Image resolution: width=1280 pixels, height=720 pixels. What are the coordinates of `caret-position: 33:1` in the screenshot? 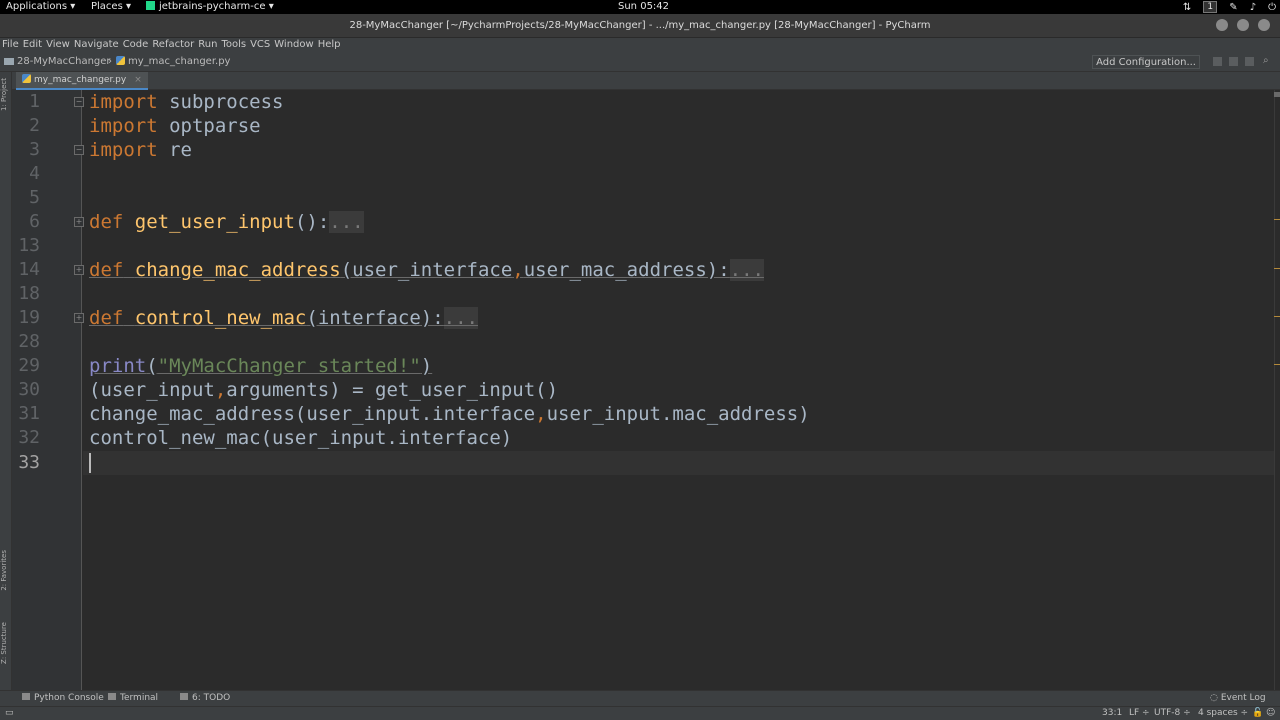 It's located at (1112, 713).